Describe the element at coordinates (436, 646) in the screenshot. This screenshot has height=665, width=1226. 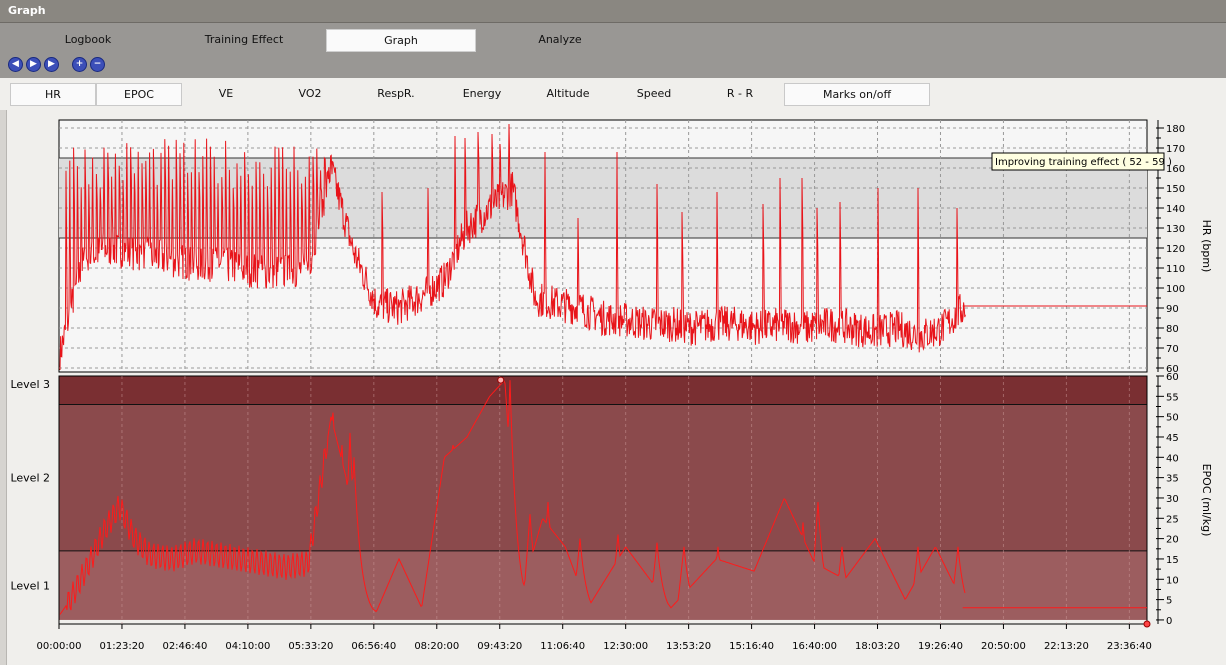
I see `x-tick-label: 08:20:00` at that location.